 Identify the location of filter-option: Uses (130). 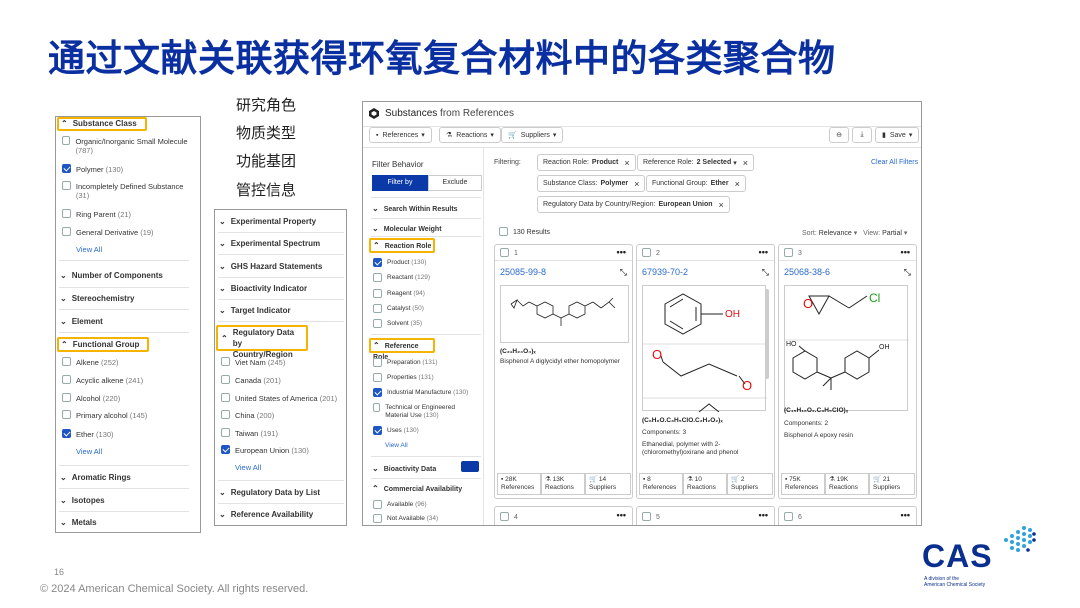
(396, 431).